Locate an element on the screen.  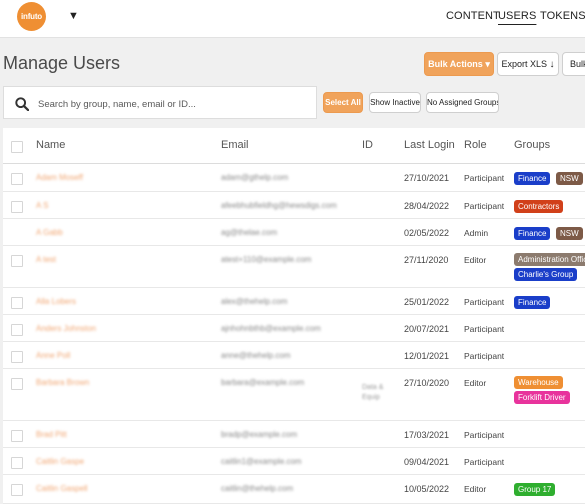
search-input is located at coordinates (175, 104).